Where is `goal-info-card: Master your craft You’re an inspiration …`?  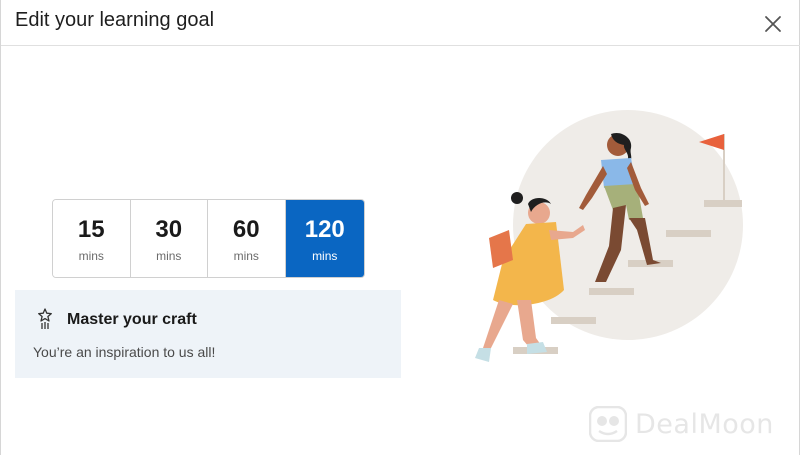
goal-info-card: Master your craft You’re an inspiration … is located at coordinates (208, 334).